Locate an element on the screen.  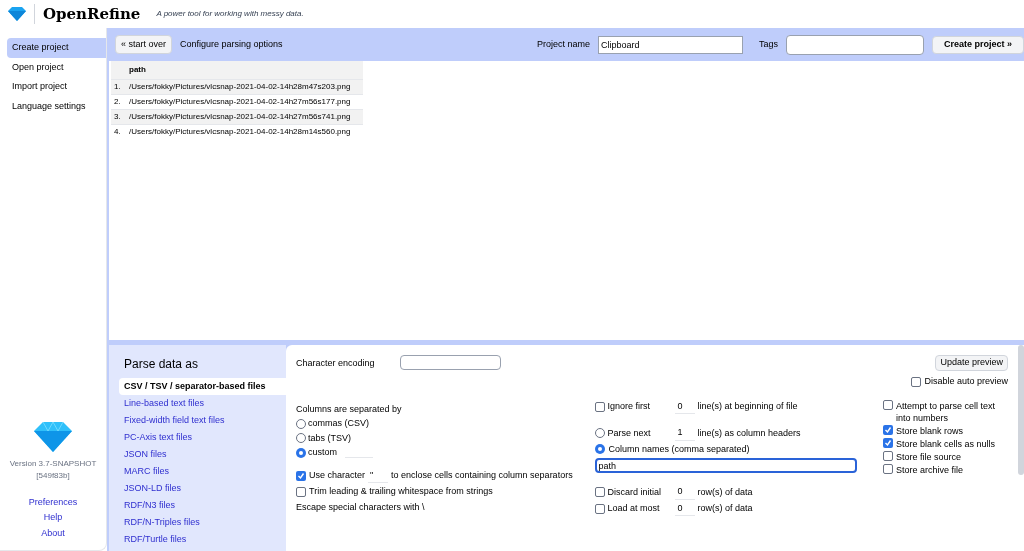
option-label: to enclose cells containing column separators is located at coordinates (482, 475).